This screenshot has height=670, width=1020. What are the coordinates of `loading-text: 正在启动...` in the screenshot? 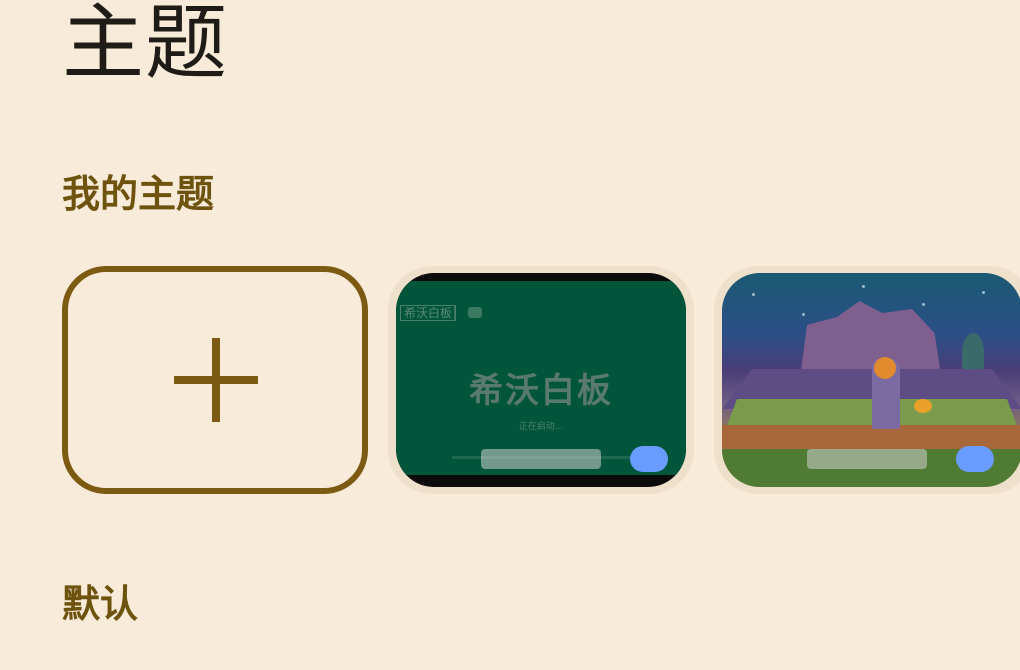 It's located at (541, 427).